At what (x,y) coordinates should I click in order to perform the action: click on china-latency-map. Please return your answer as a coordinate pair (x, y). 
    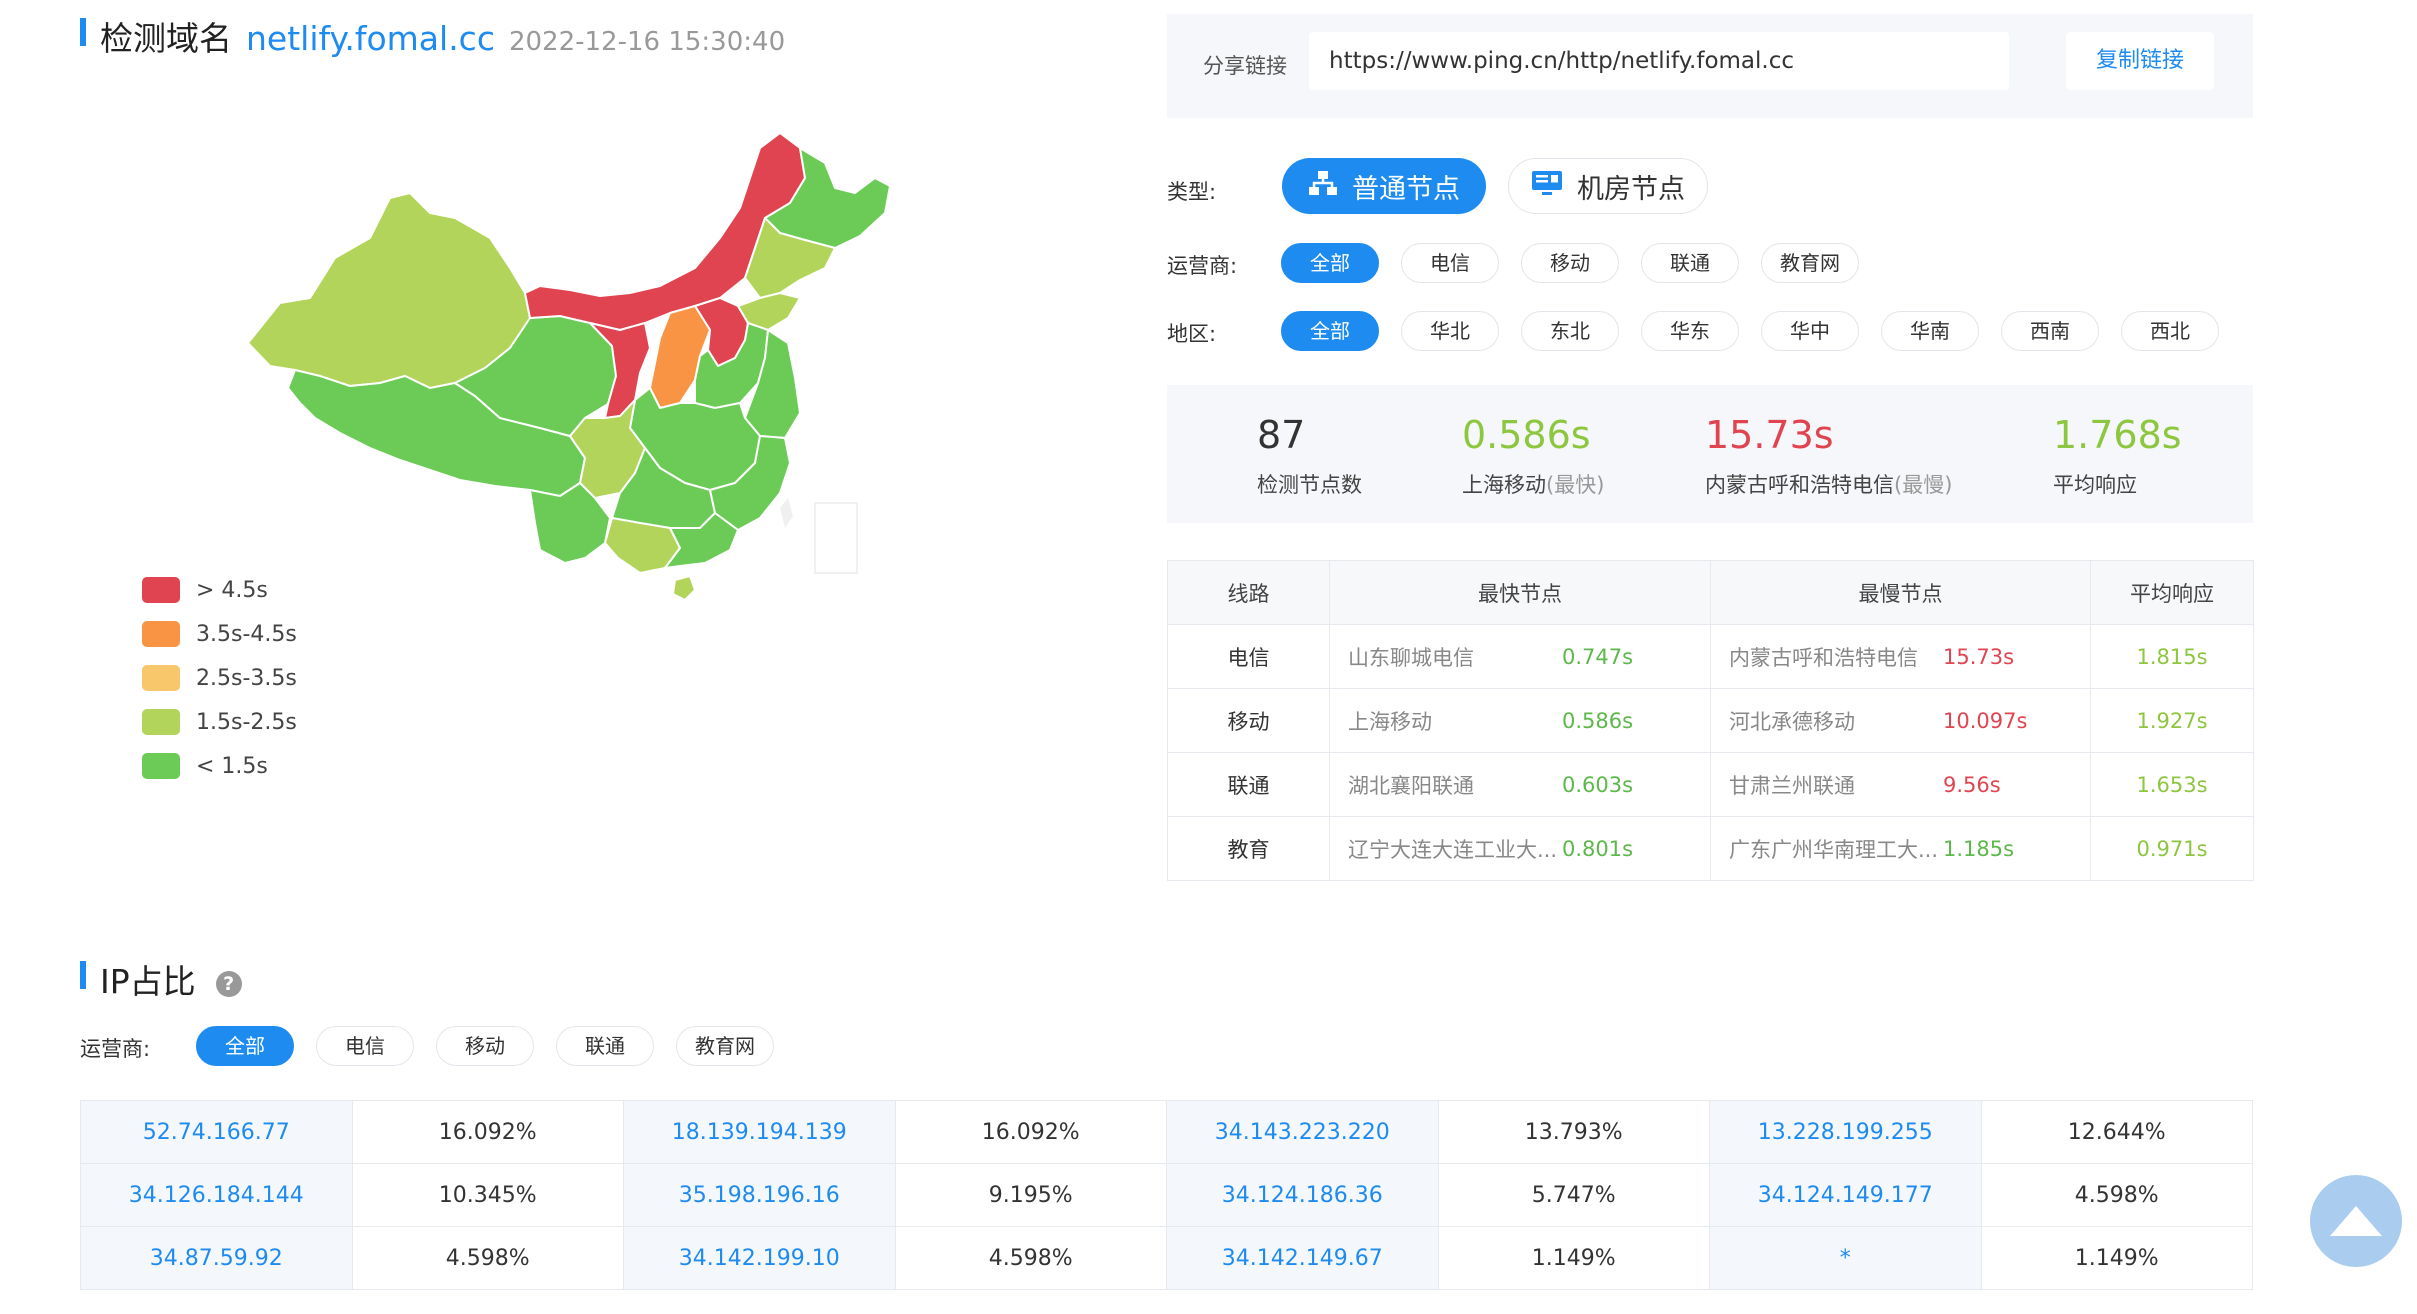
    Looking at the image, I should click on (569, 366).